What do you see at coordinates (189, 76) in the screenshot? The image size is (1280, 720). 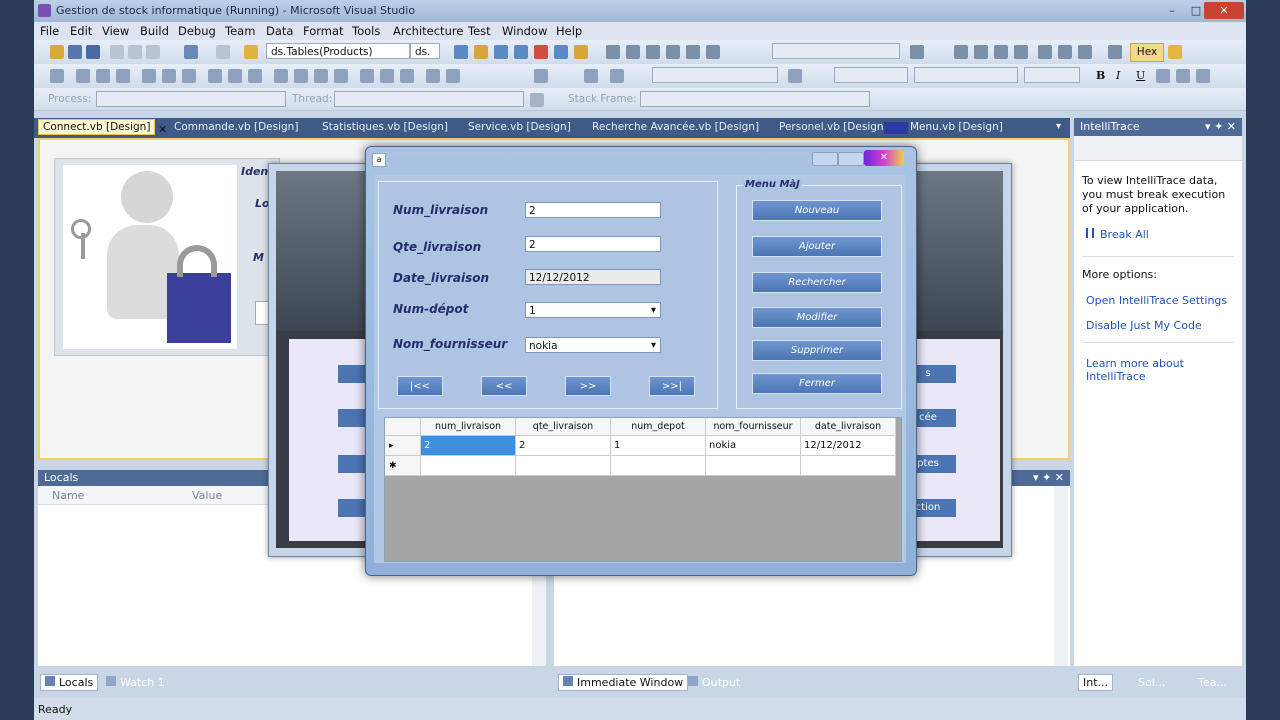 I see `align-bottoms-icon` at bounding box center [189, 76].